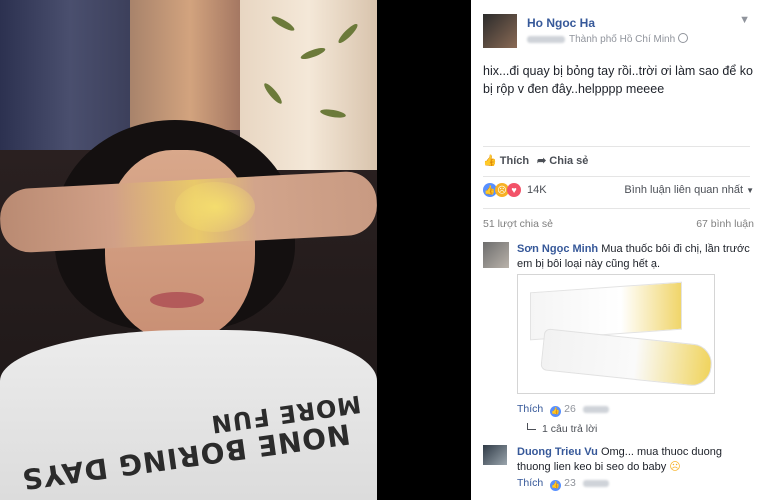  What do you see at coordinates (514, 190) in the screenshot?
I see `love-reaction-icon: ♥` at bounding box center [514, 190].